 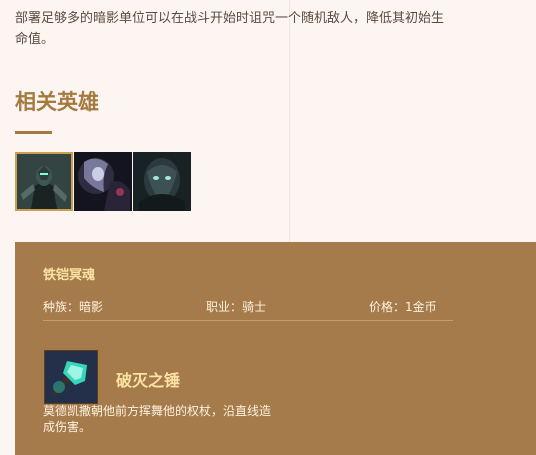 What do you see at coordinates (57, 102) in the screenshot?
I see `section-title: 相关英雄` at bounding box center [57, 102].